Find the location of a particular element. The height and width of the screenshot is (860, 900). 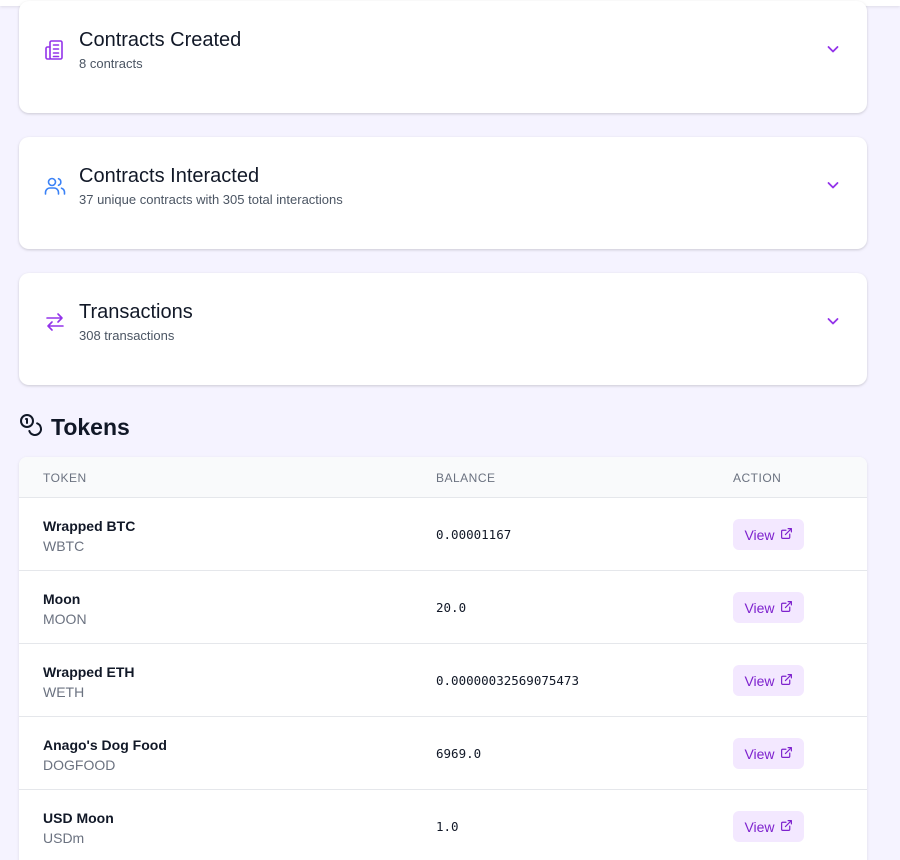

section-title: Contracts Created is located at coordinates (160, 40).